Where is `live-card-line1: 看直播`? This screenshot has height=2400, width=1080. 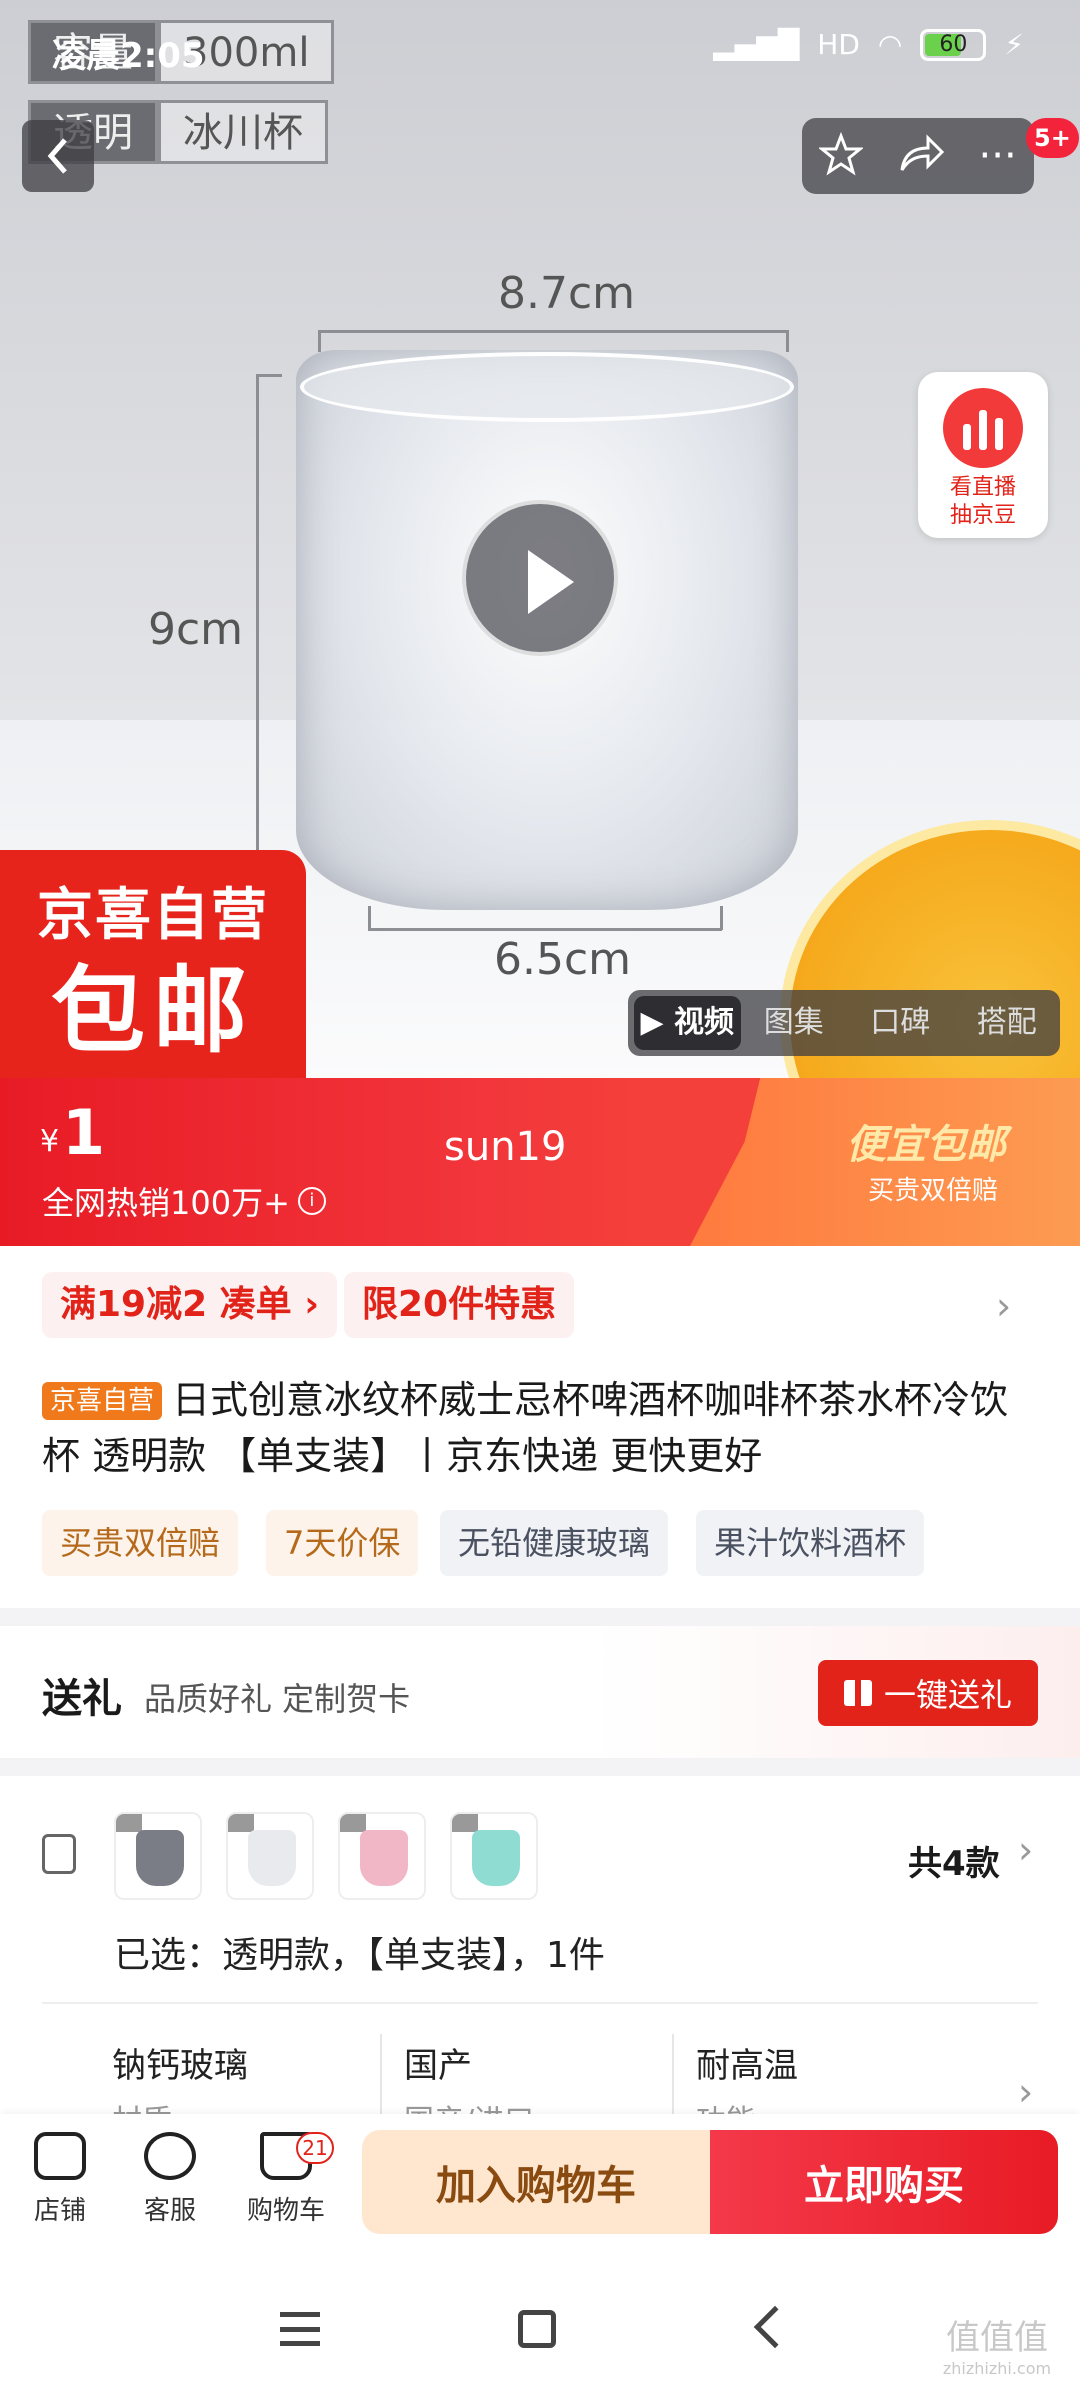
live-card-line1: 看直播 is located at coordinates (982, 487).